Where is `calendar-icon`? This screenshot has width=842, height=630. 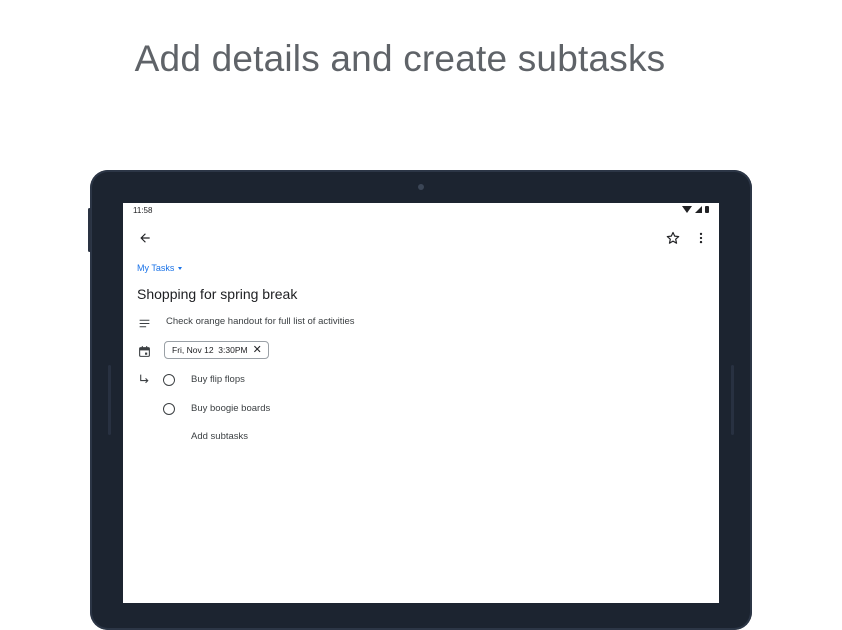 calendar-icon is located at coordinates (144, 351).